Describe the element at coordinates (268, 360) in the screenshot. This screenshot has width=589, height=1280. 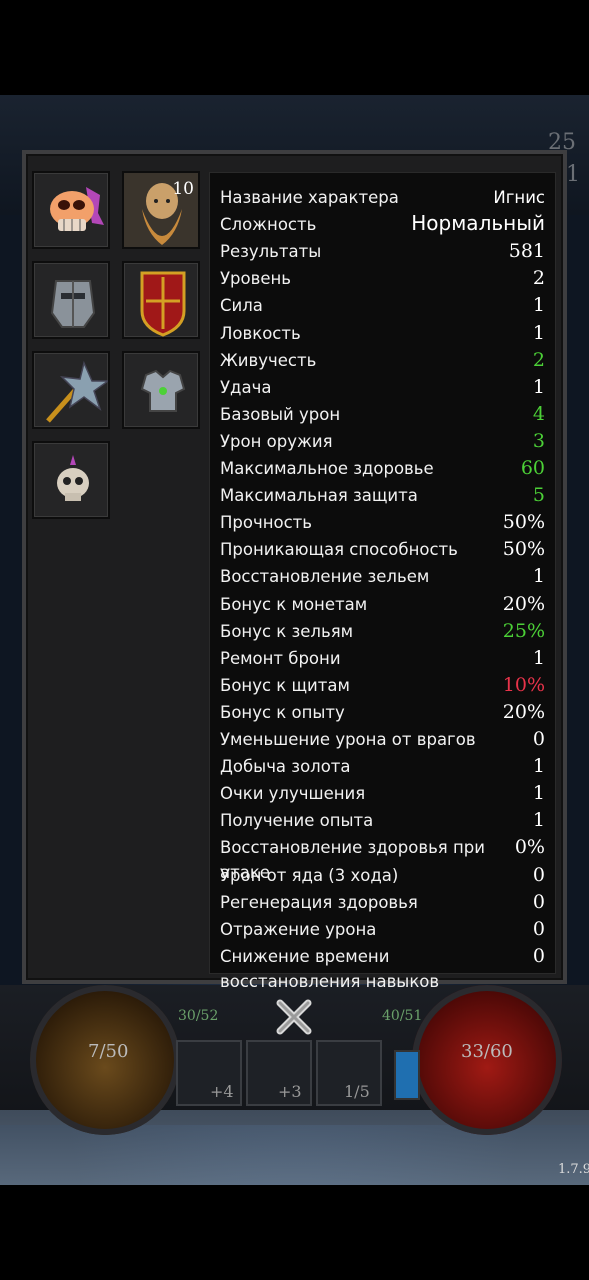
I see `stat-label: Живучесть` at that location.